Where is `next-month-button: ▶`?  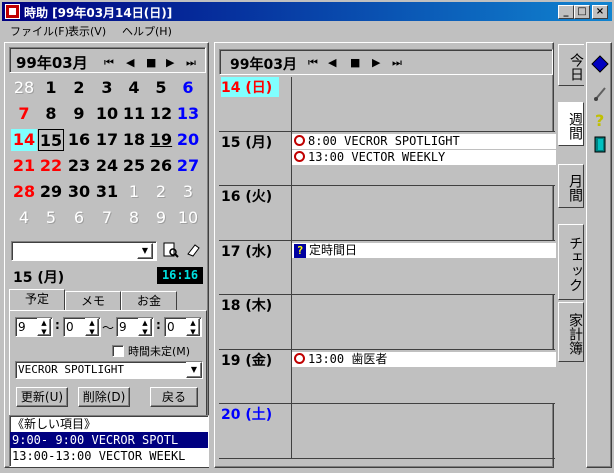 next-month-button: ▶ is located at coordinates (170, 62).